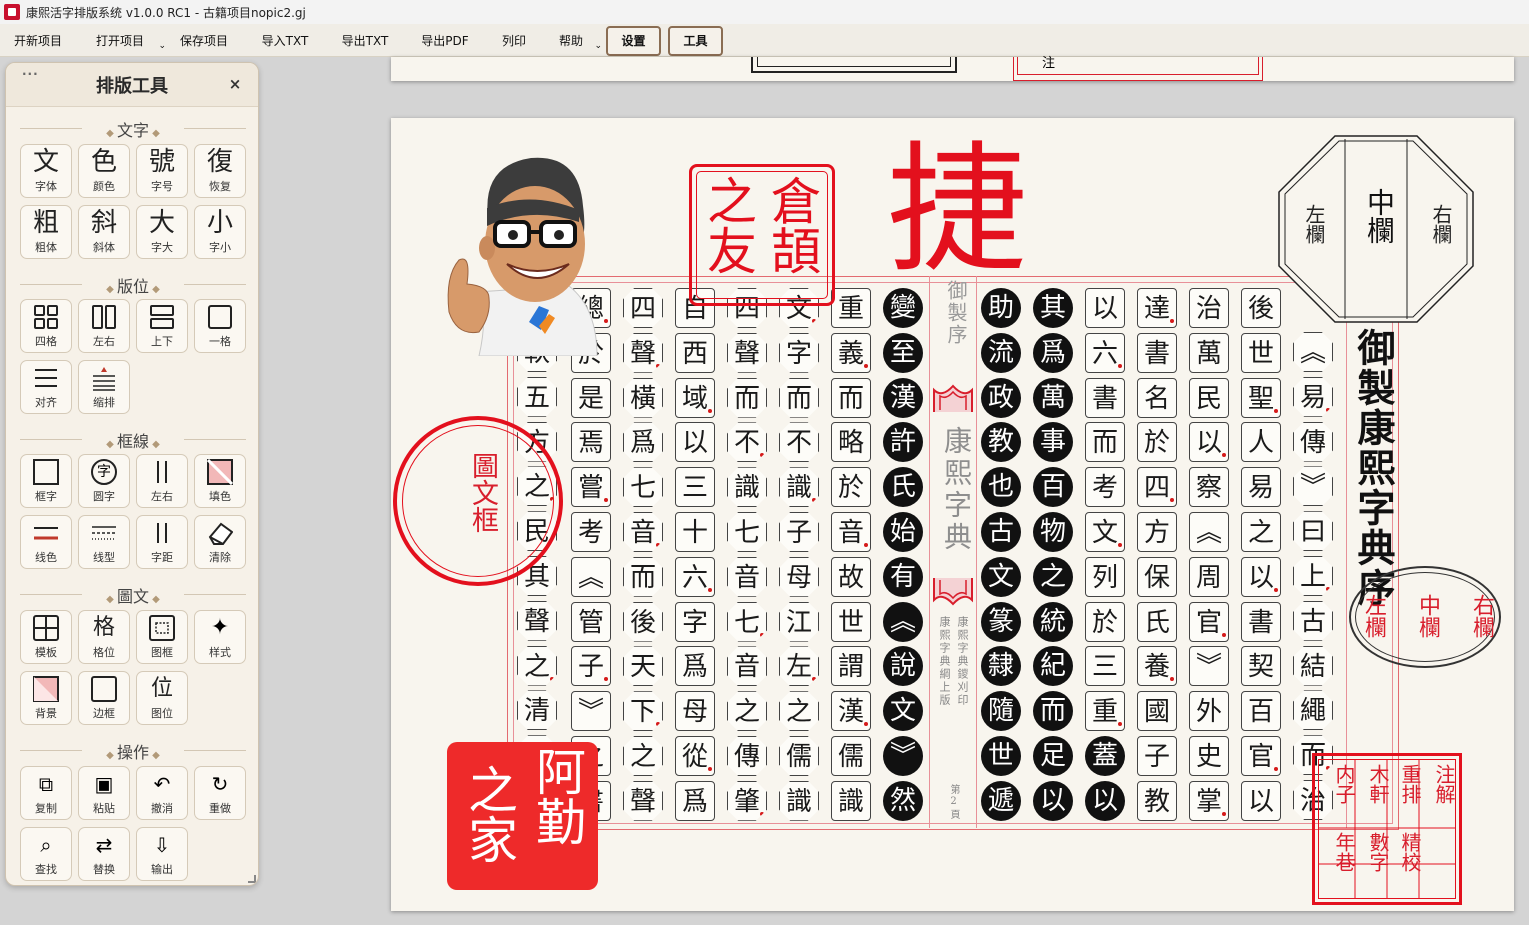 This screenshot has width=1529, height=925. I want to click on octagon-frame: 中欄 左欄 右欄, so click(1376, 229).